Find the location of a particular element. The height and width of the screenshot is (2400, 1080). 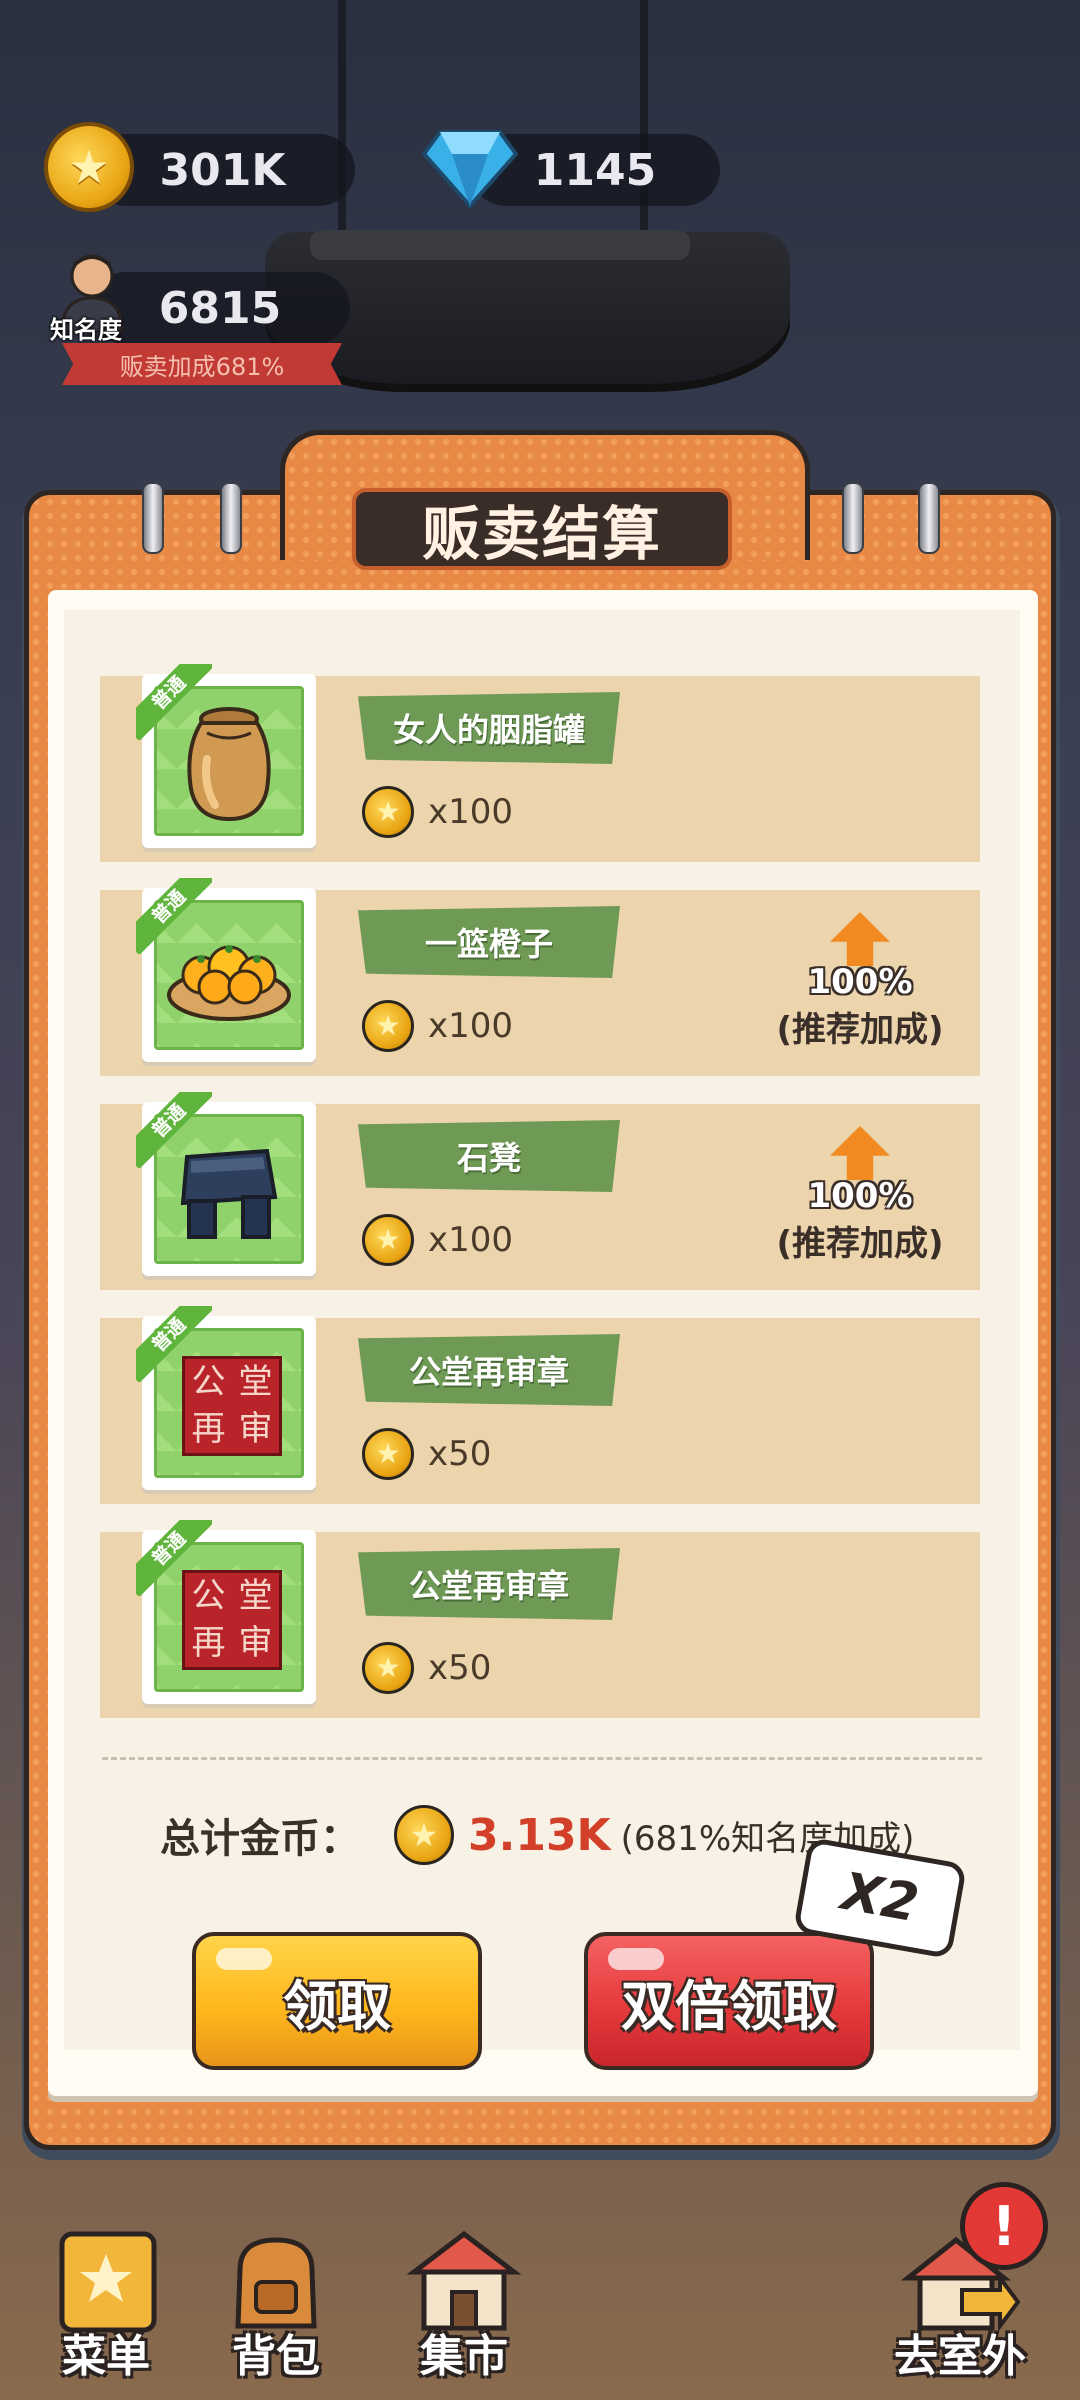

nav-menu-label: 菜单 is located at coordinates (106, 2356).